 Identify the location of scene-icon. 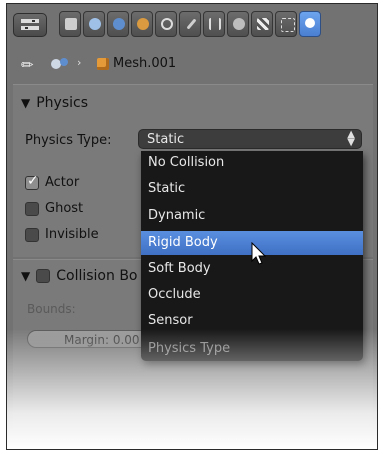
(95, 24).